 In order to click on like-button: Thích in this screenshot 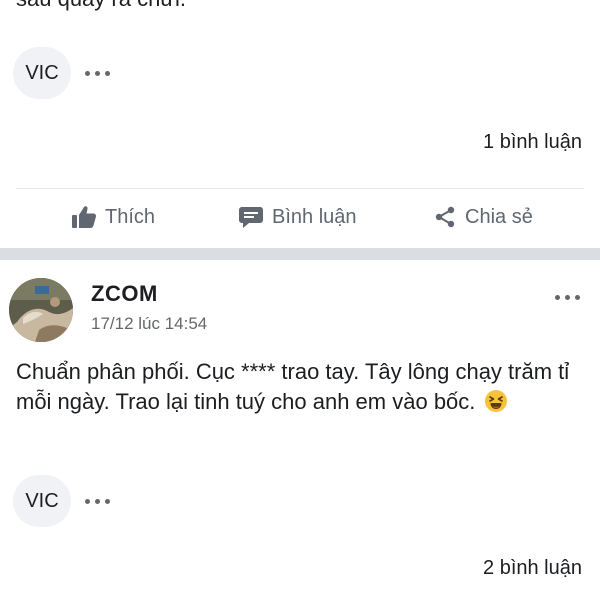, I will do `click(113, 217)`.